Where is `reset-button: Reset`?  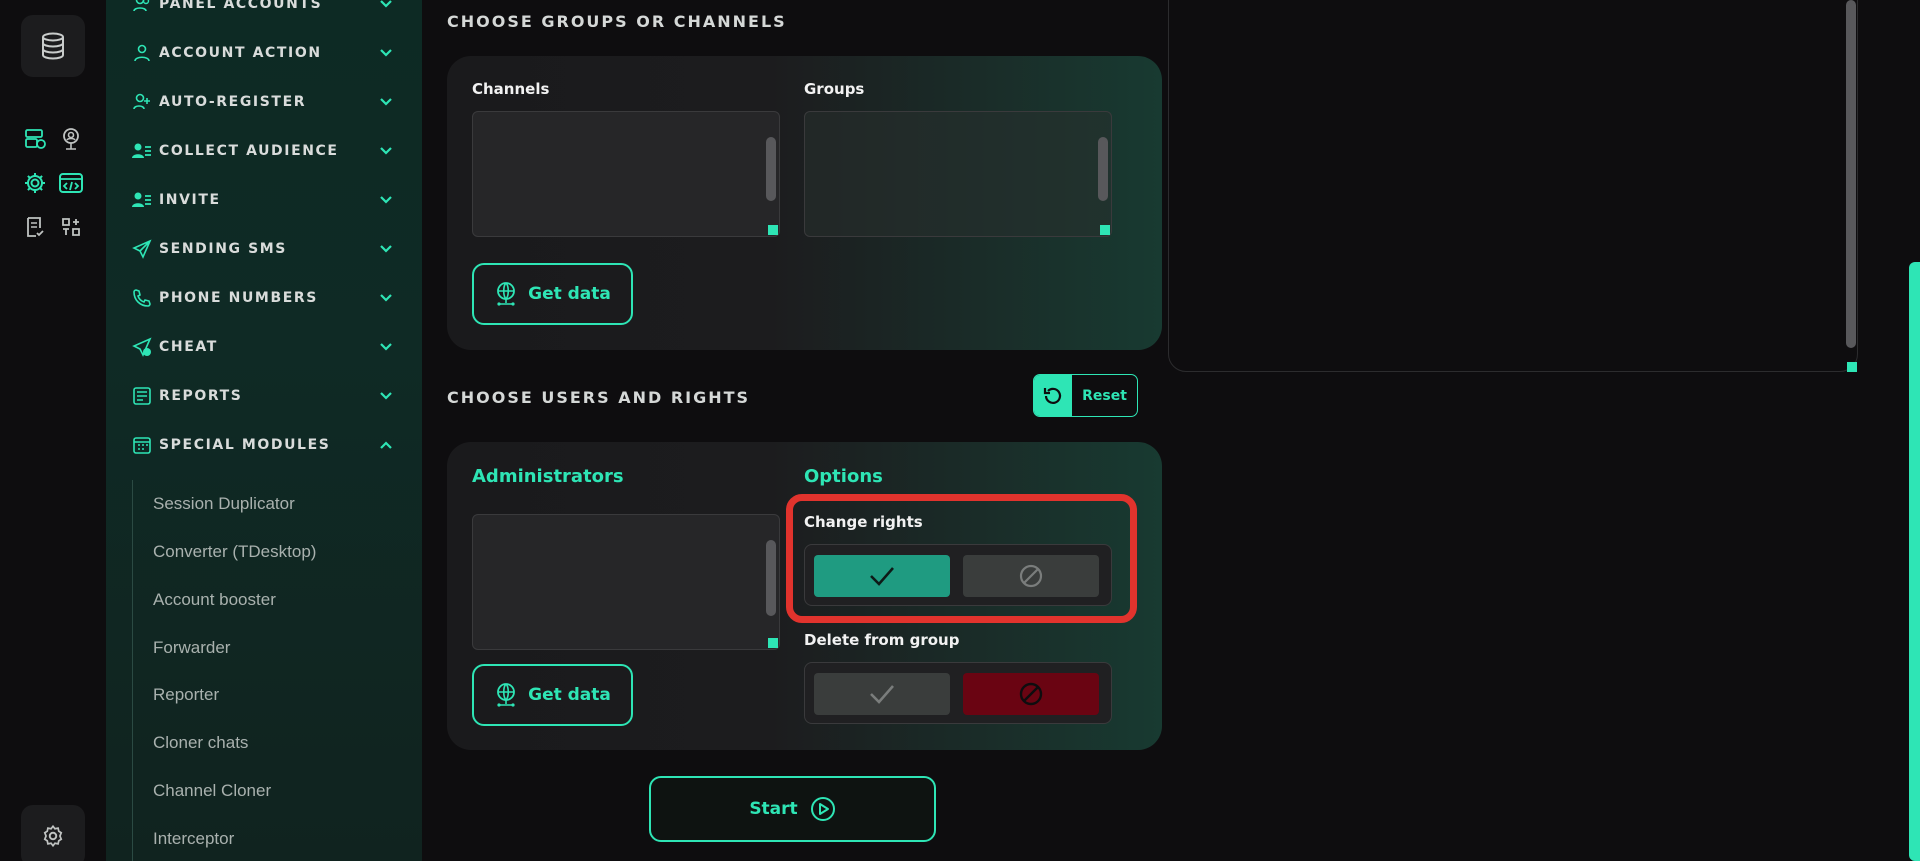 reset-button: Reset is located at coordinates (1085, 395).